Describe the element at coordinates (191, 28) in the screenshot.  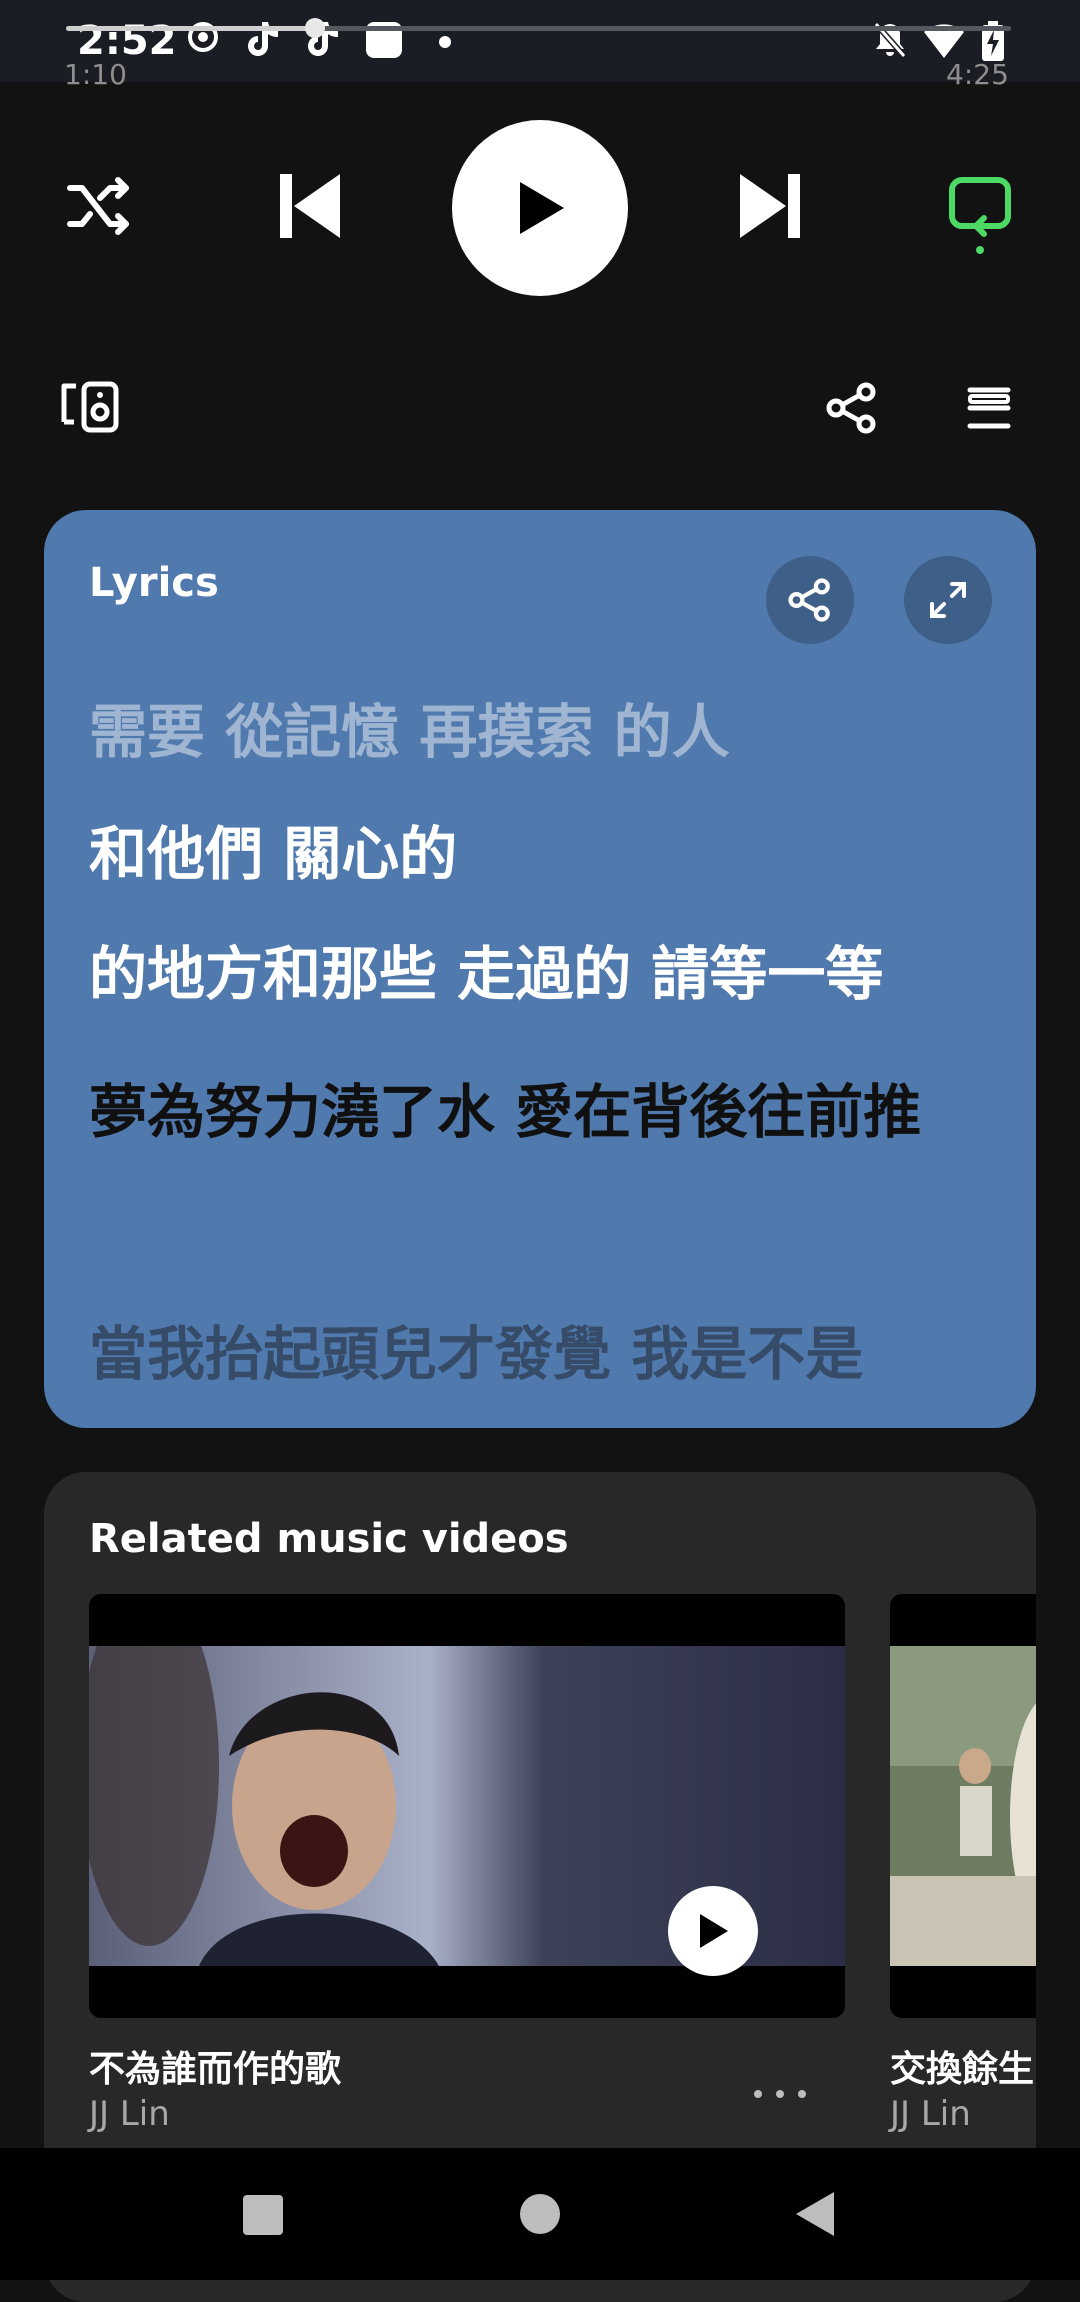
I see `seek-bar-progress` at that location.